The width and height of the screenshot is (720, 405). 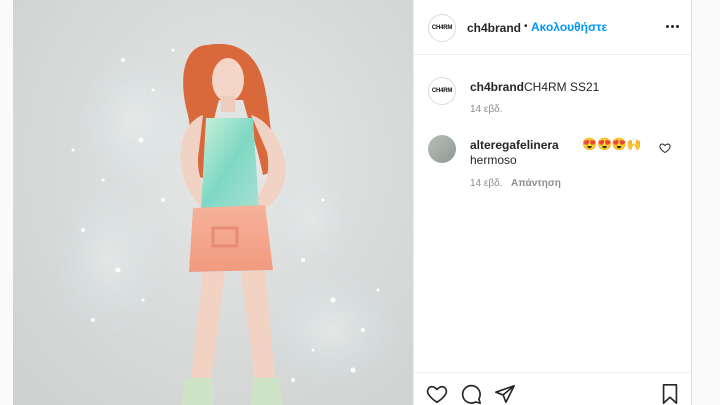 What do you see at coordinates (486, 109) in the screenshot?
I see `caption-time: 14 εβδ.` at bounding box center [486, 109].